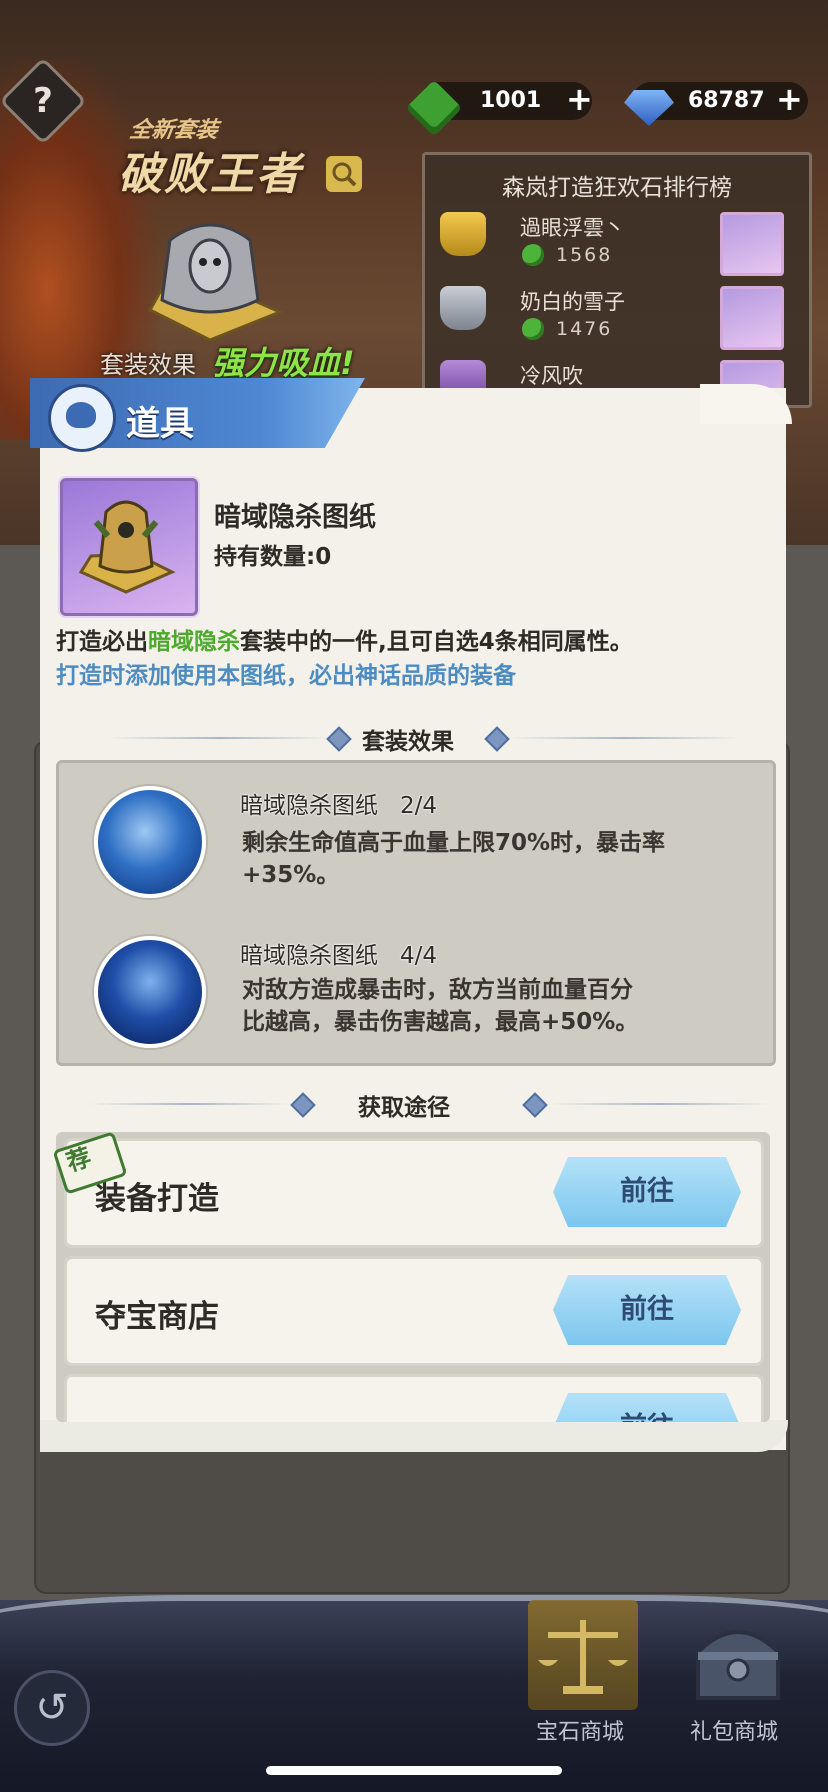  Describe the element at coordinates (265, 557) in the screenshot. I see `quantity-label: 持有数量:` at that location.